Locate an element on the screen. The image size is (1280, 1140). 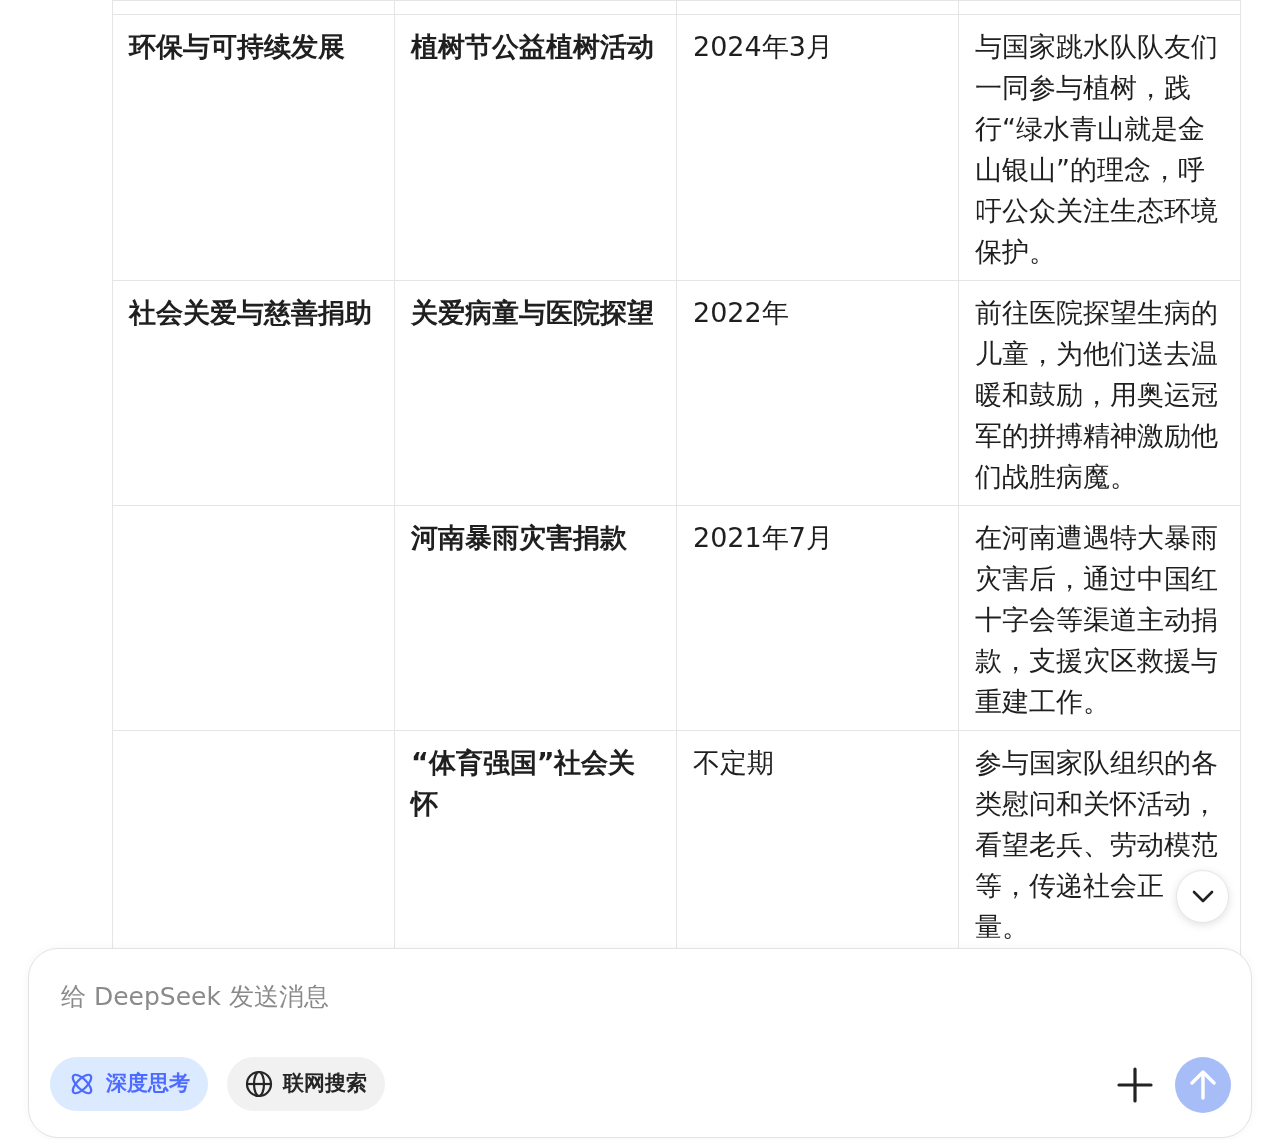
date-text: 2024年3月 is located at coordinates (763, 46).